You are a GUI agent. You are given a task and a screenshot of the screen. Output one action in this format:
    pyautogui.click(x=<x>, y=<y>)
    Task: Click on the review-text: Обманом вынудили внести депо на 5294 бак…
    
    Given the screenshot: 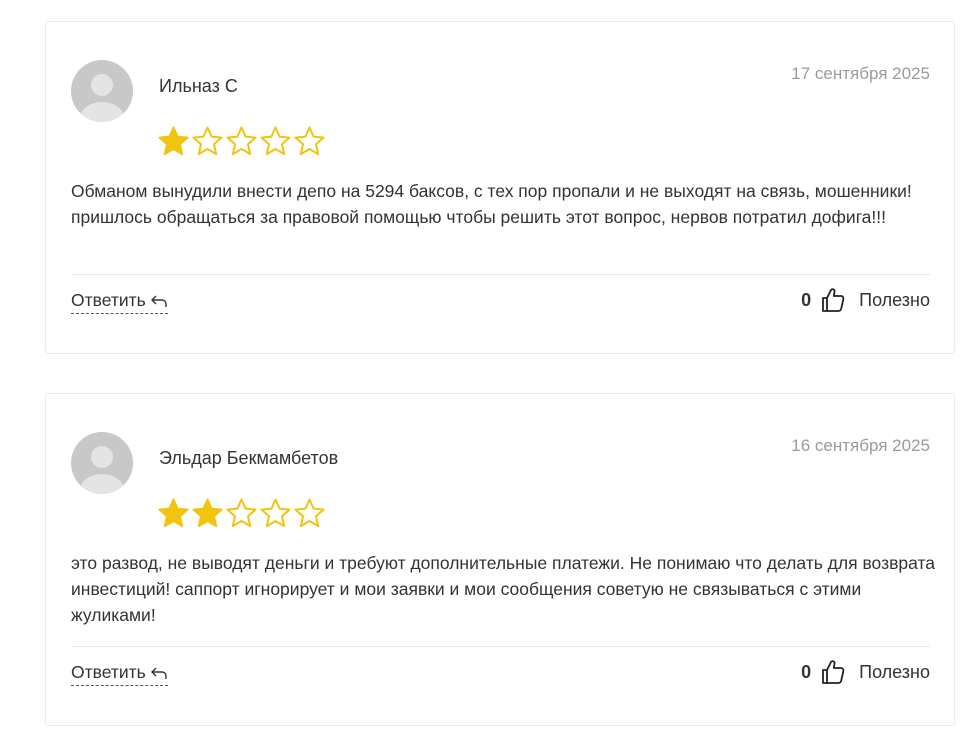 What is the action you would take?
    pyautogui.click(x=491, y=204)
    